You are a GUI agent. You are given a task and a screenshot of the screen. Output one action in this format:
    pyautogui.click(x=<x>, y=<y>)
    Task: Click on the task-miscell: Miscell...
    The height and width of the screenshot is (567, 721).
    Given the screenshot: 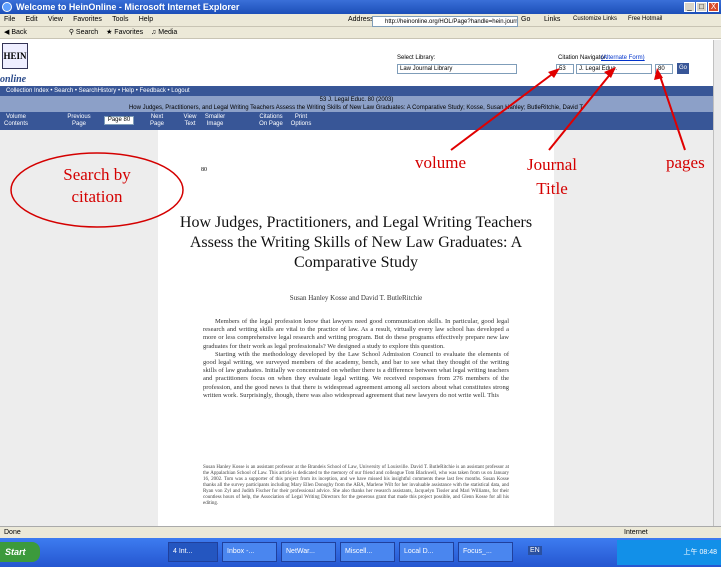 What is the action you would take?
    pyautogui.click(x=367, y=552)
    